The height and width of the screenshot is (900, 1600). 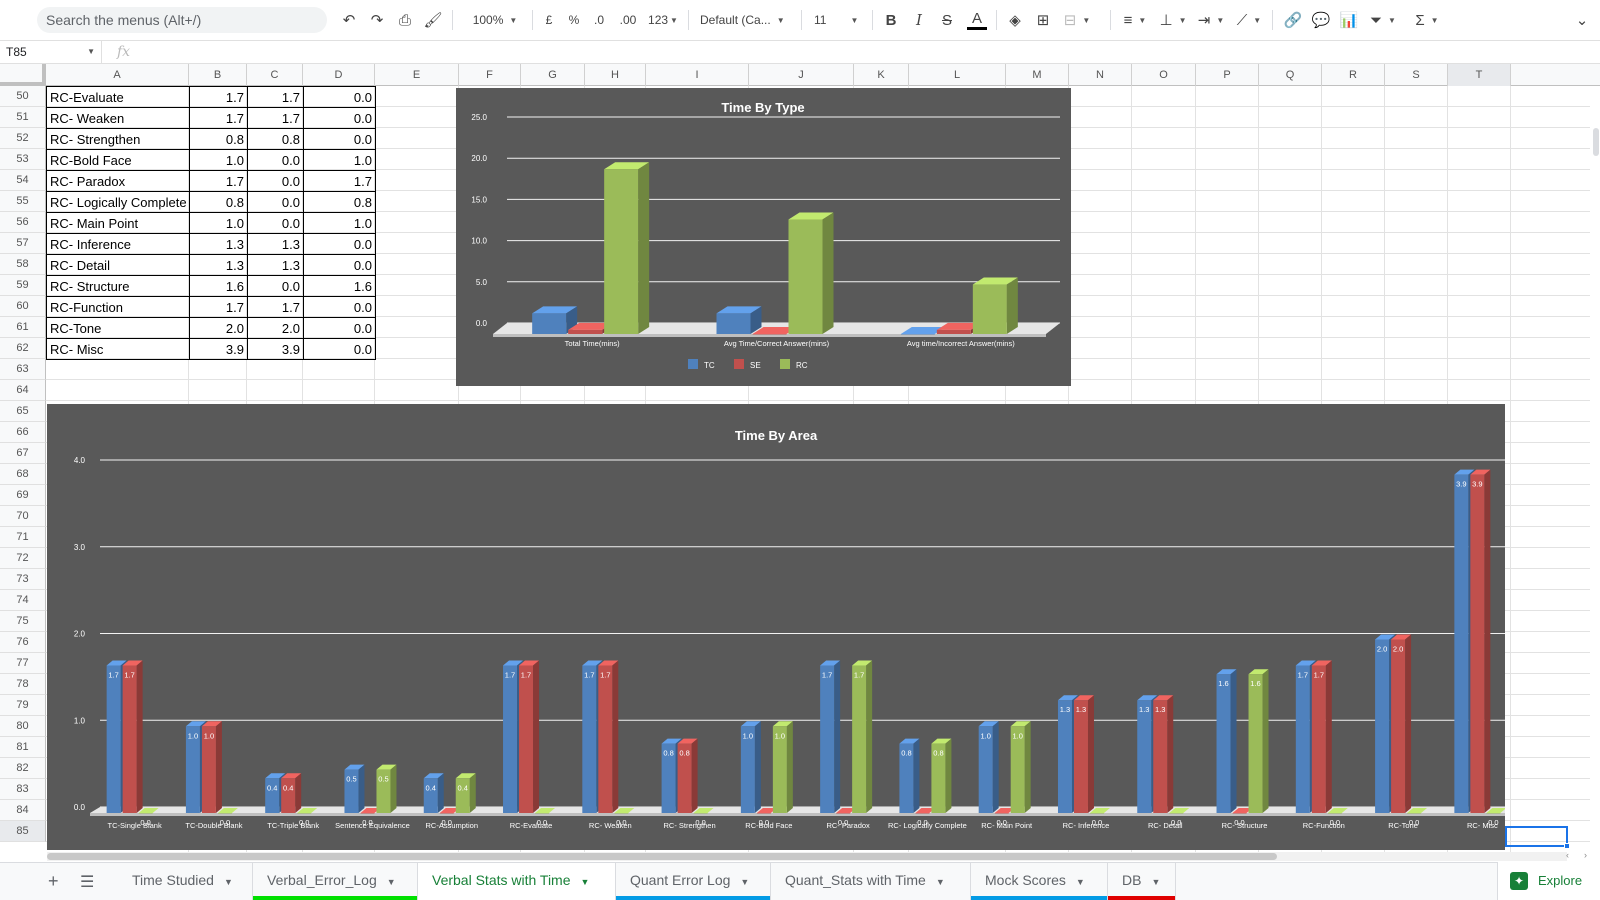 What do you see at coordinates (1353, 75) in the screenshot?
I see `column-header-R: R` at bounding box center [1353, 75].